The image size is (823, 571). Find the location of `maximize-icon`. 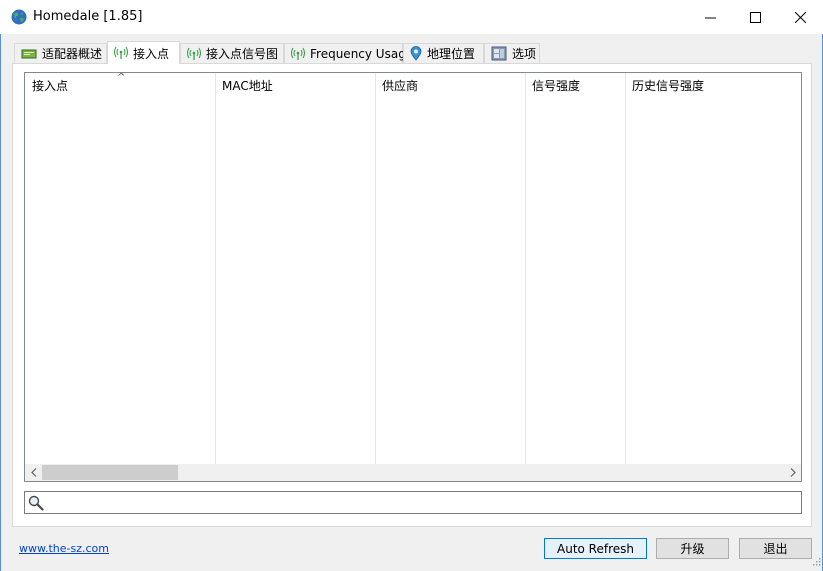

maximize-icon is located at coordinates (755, 17).